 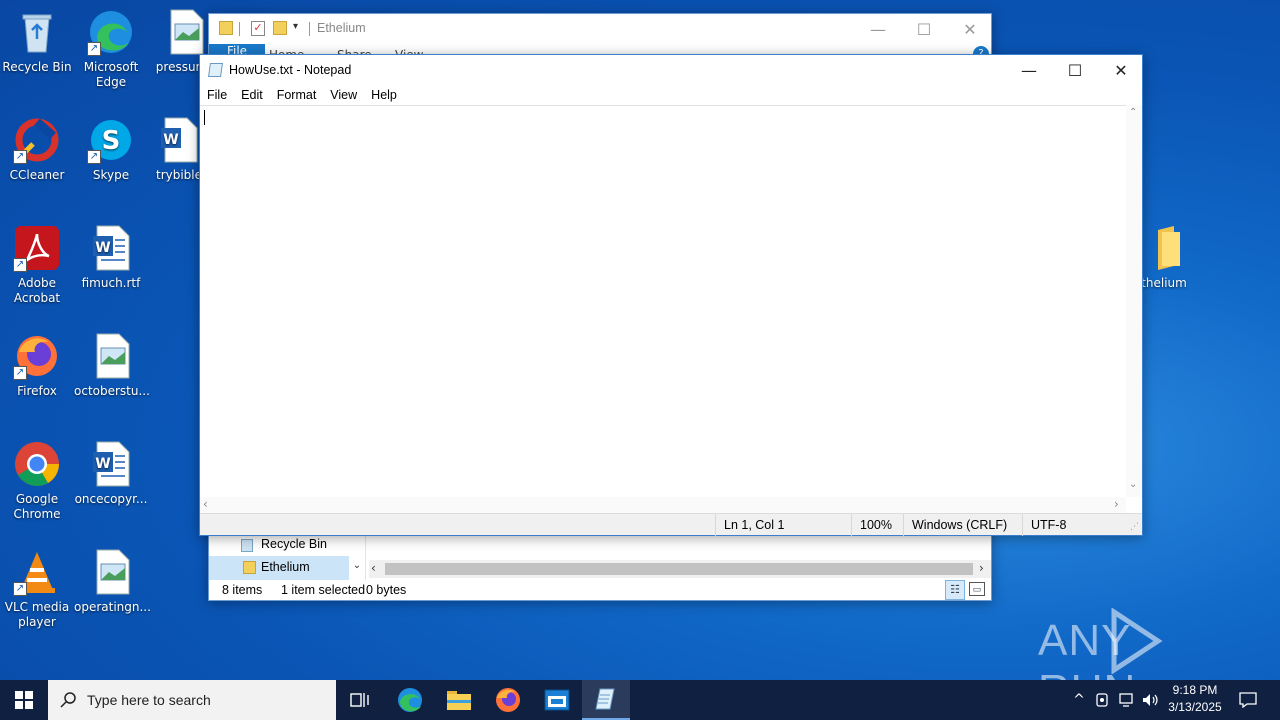 I want to click on properties-icon: ✓, so click(x=258, y=28).